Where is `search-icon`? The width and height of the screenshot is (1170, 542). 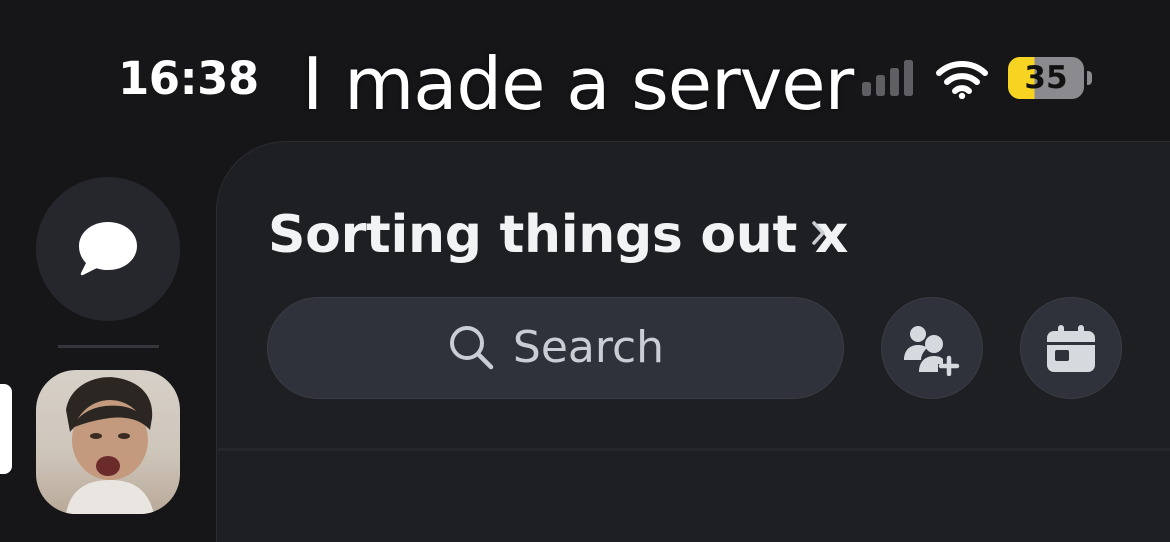
search-icon is located at coordinates (471, 348).